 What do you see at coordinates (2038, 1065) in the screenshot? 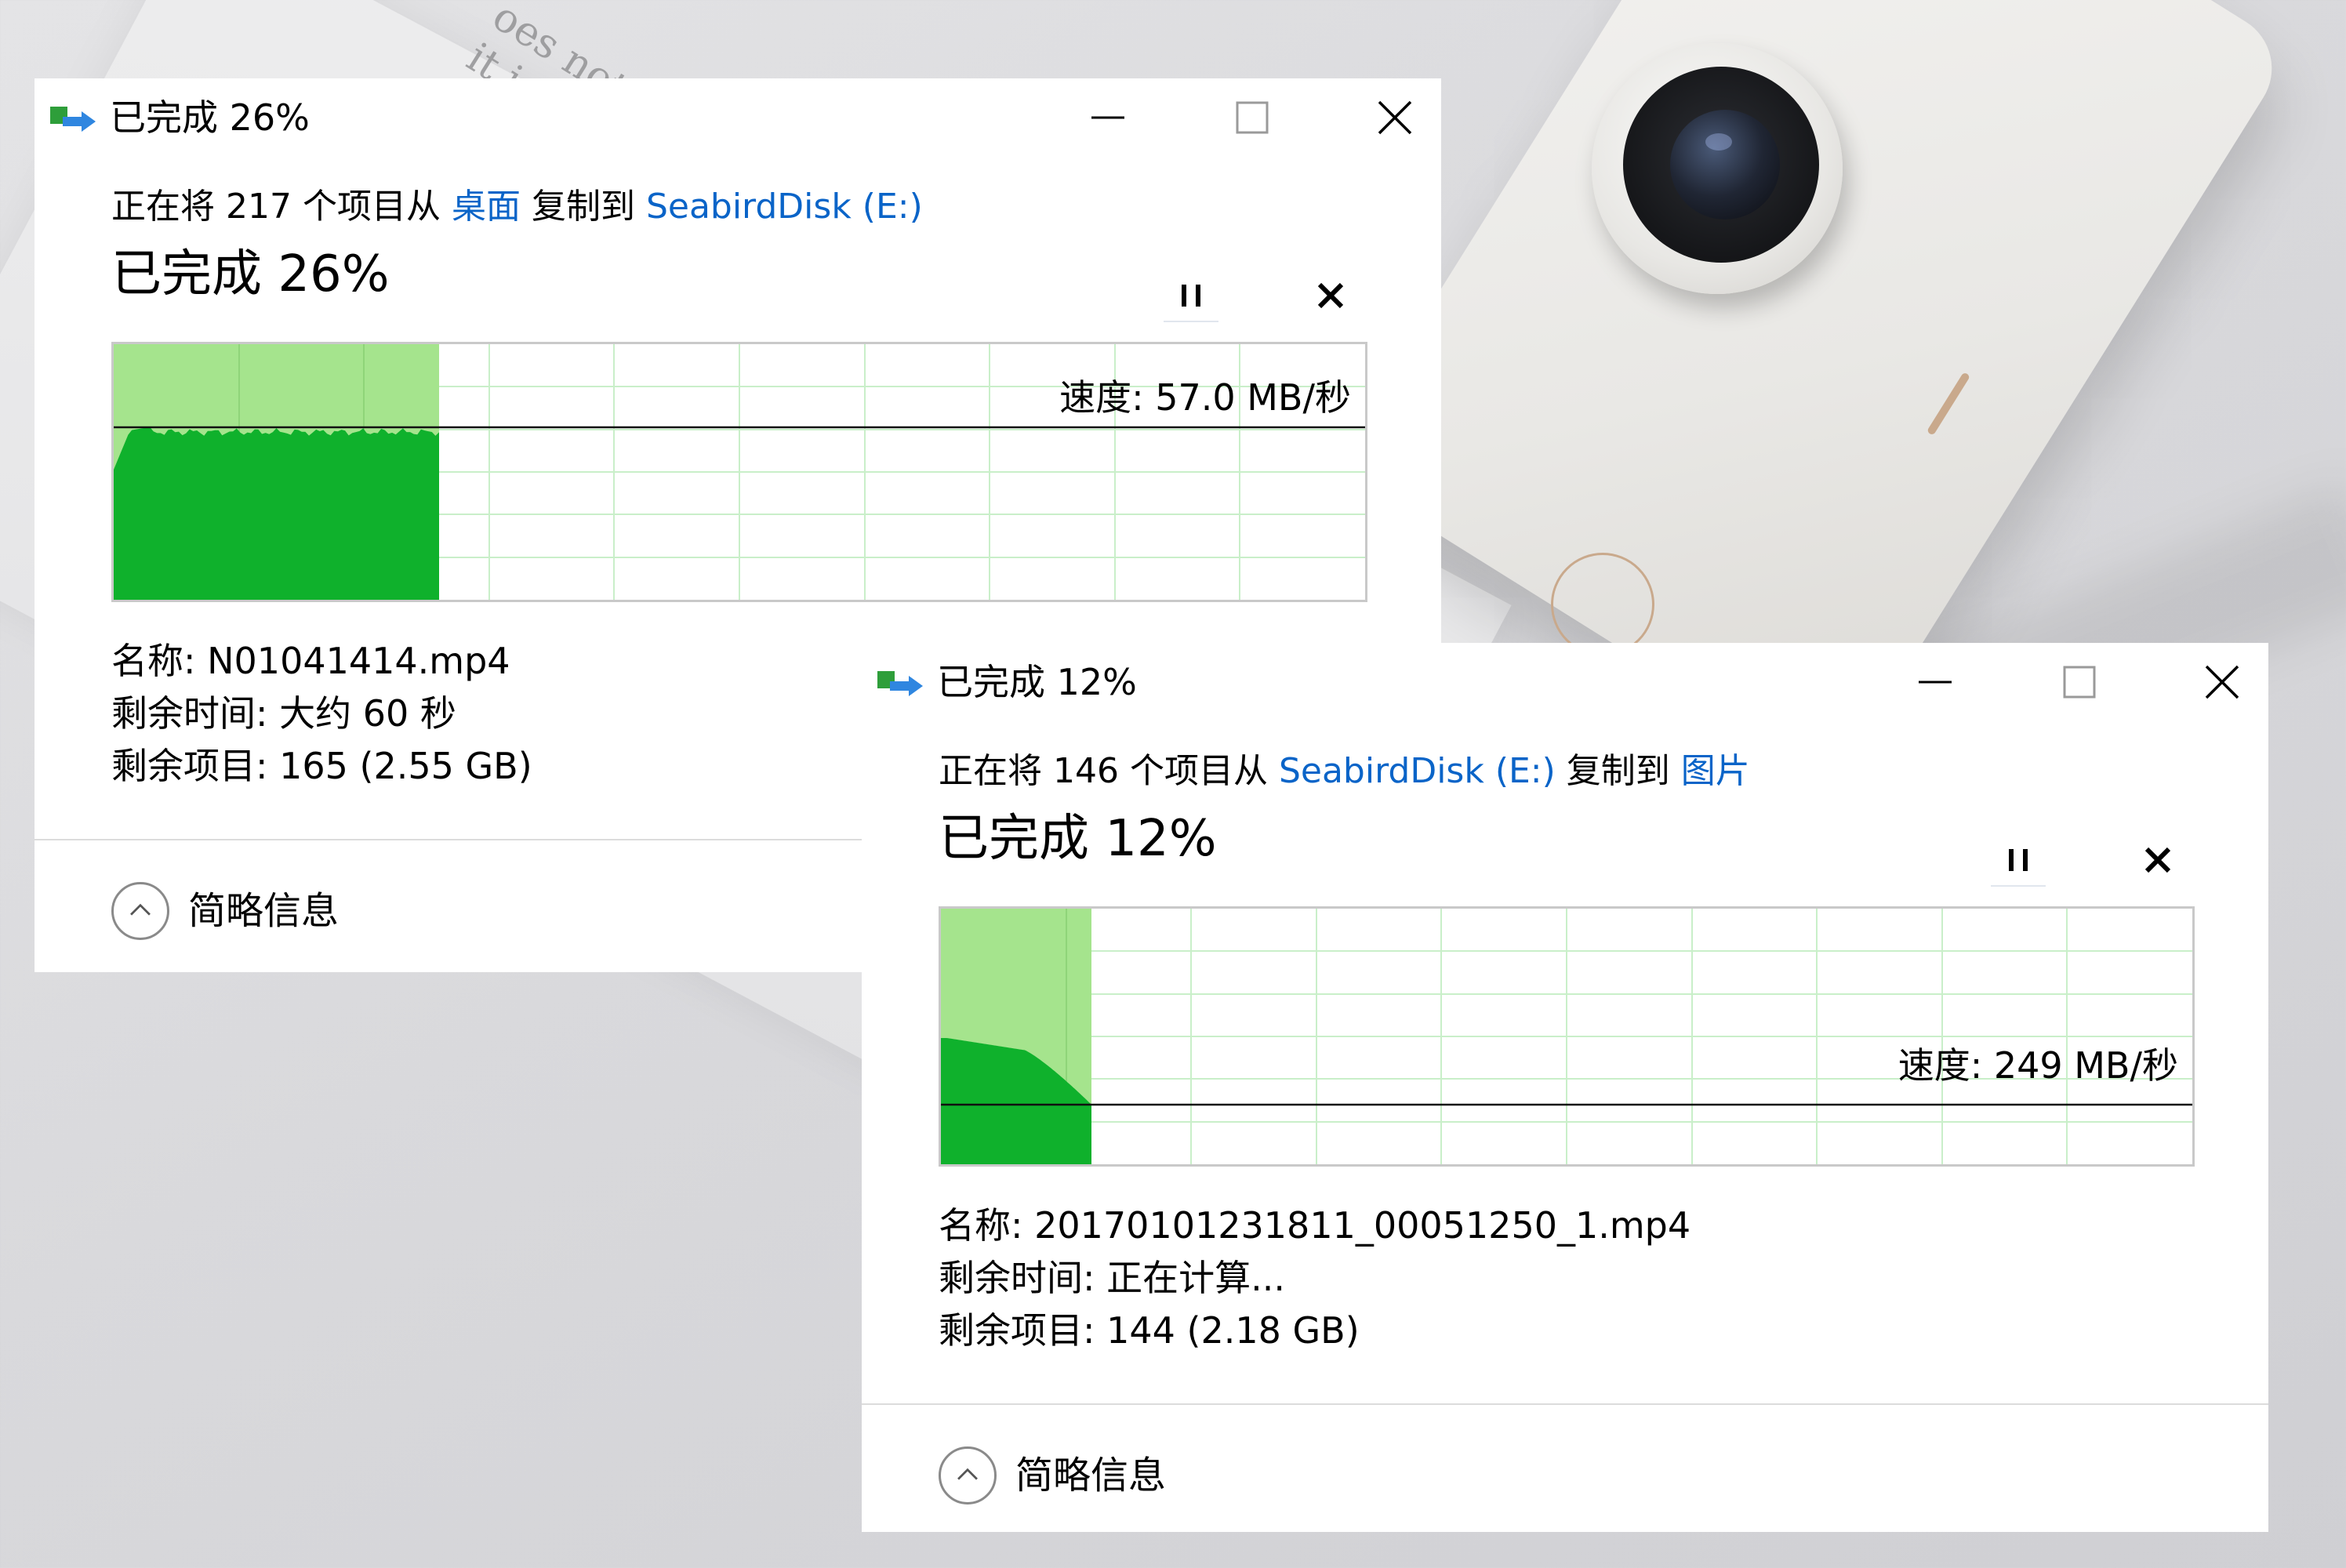
I see `speed-label: 速度: 249 MB/秒` at bounding box center [2038, 1065].